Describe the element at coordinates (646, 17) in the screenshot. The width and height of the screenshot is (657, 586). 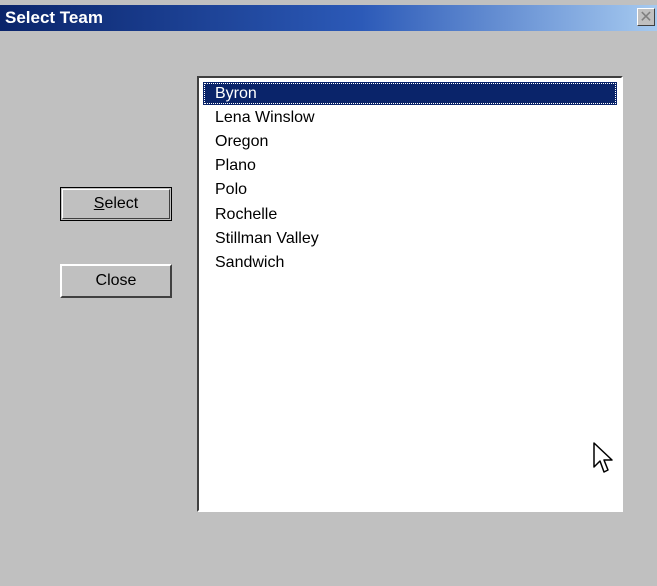
I see `close-icon: ✕` at that location.